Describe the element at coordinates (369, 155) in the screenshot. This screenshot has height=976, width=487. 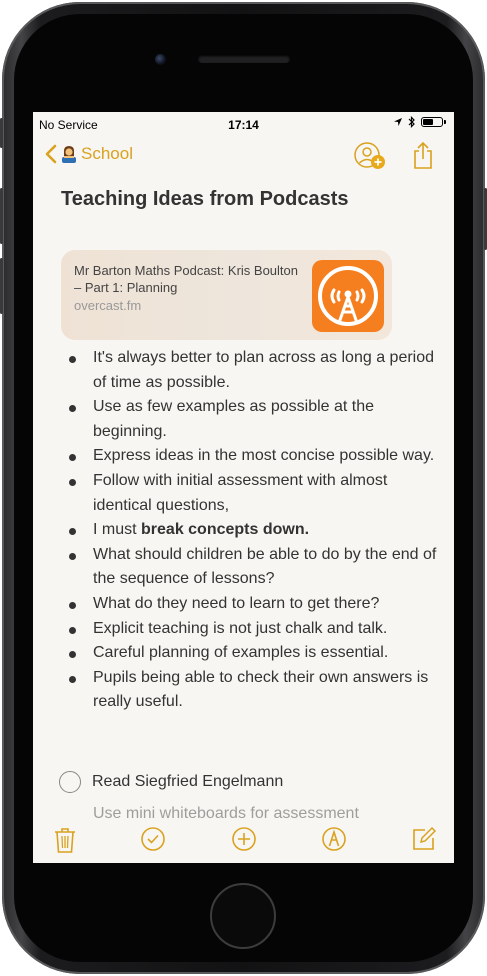
I see `add-person-icon` at that location.